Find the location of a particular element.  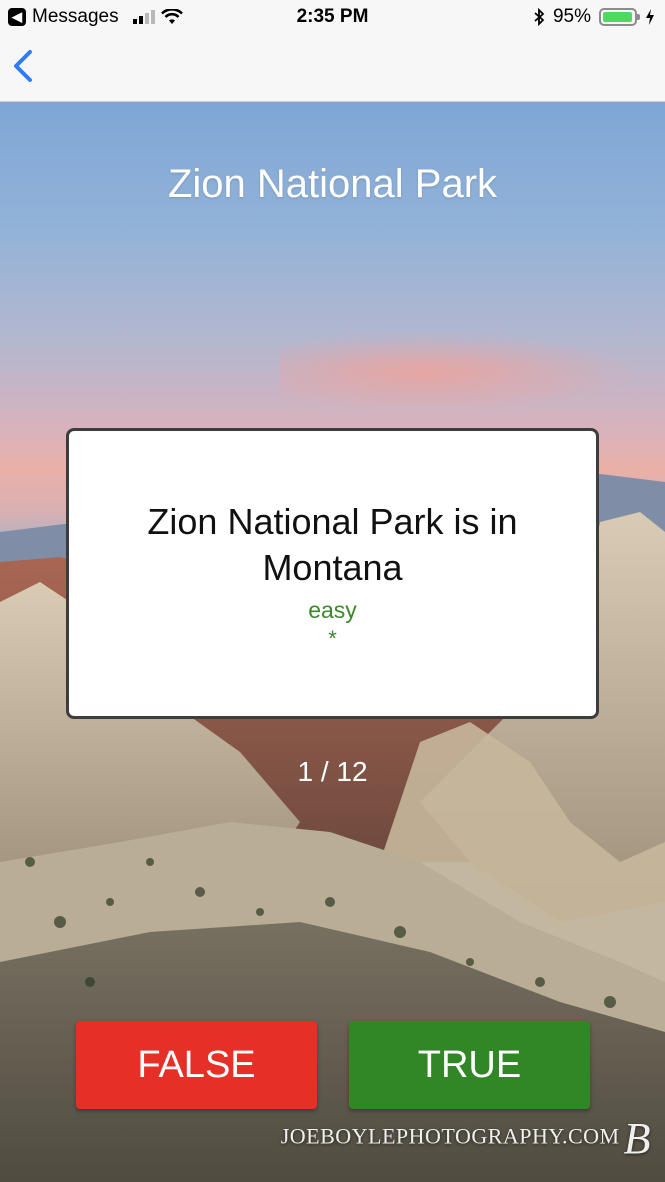

page-title: Zion National Park is located at coordinates (332, 184).